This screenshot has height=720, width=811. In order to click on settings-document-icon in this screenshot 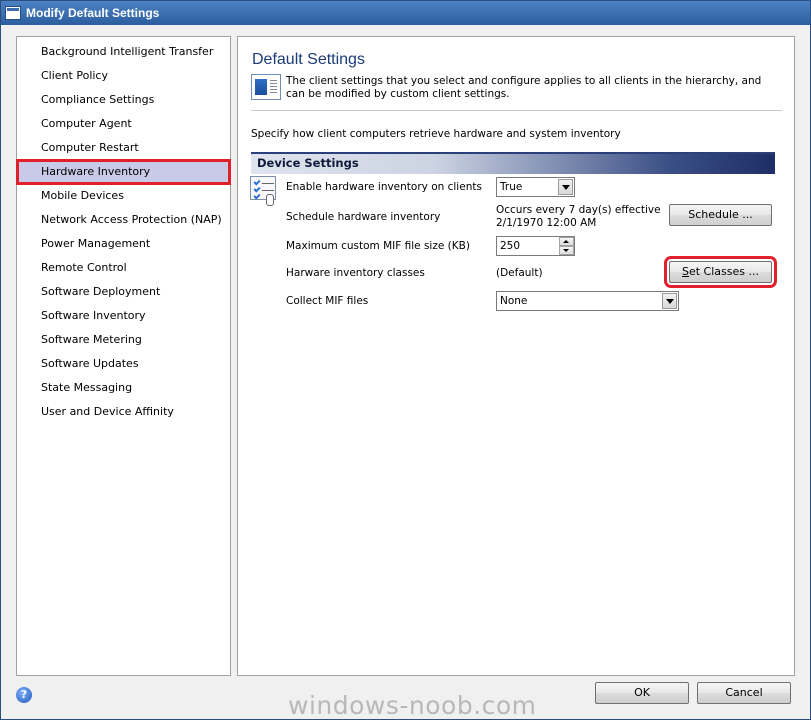, I will do `click(266, 87)`.